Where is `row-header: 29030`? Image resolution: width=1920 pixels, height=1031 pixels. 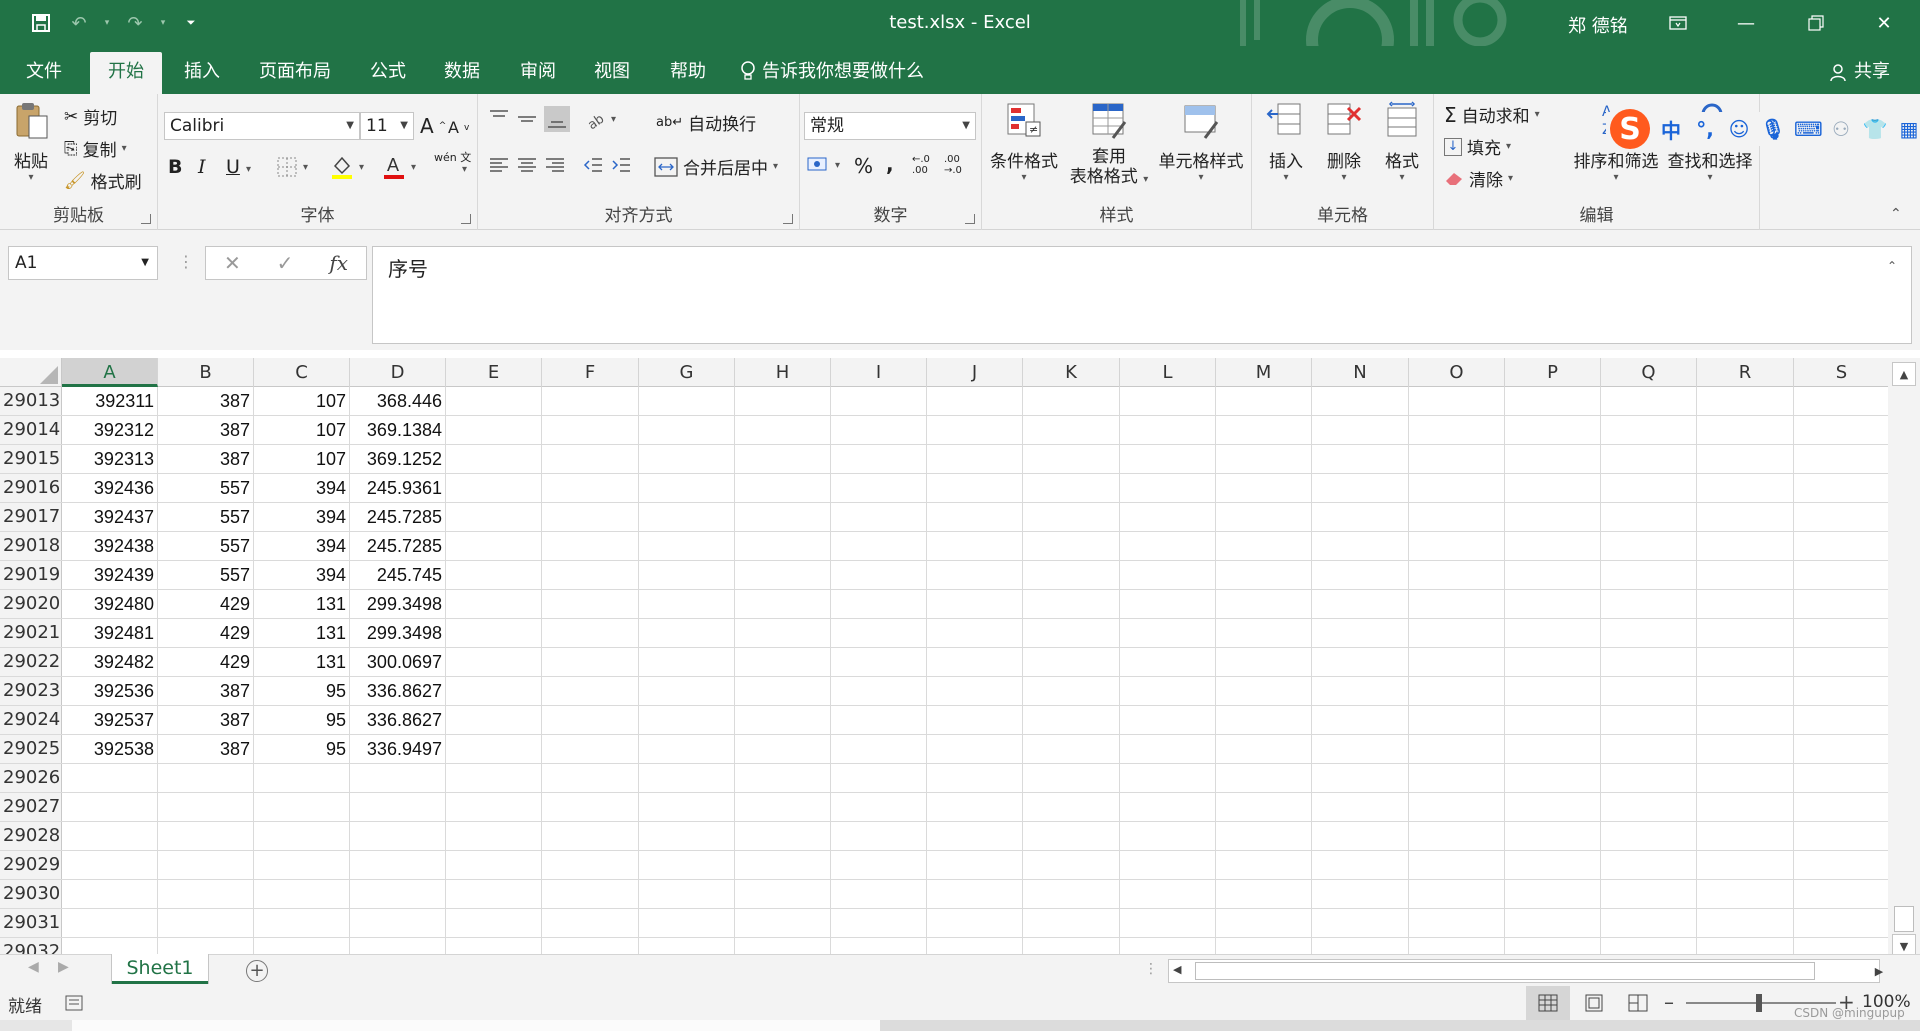 row-header: 29030 is located at coordinates (31, 894).